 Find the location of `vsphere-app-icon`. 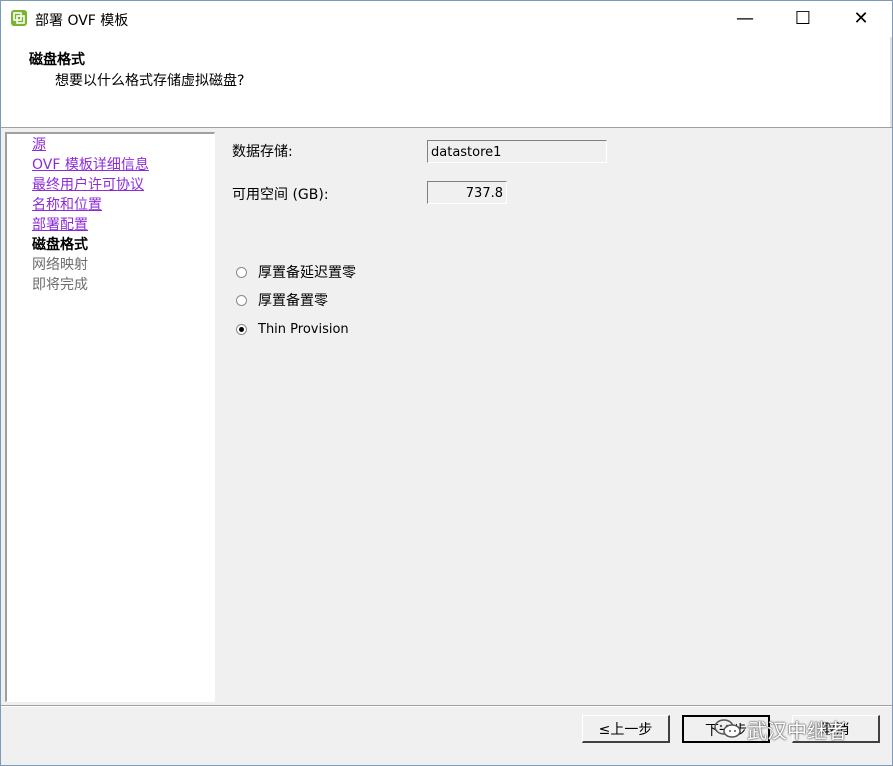

vsphere-app-icon is located at coordinates (19, 18).